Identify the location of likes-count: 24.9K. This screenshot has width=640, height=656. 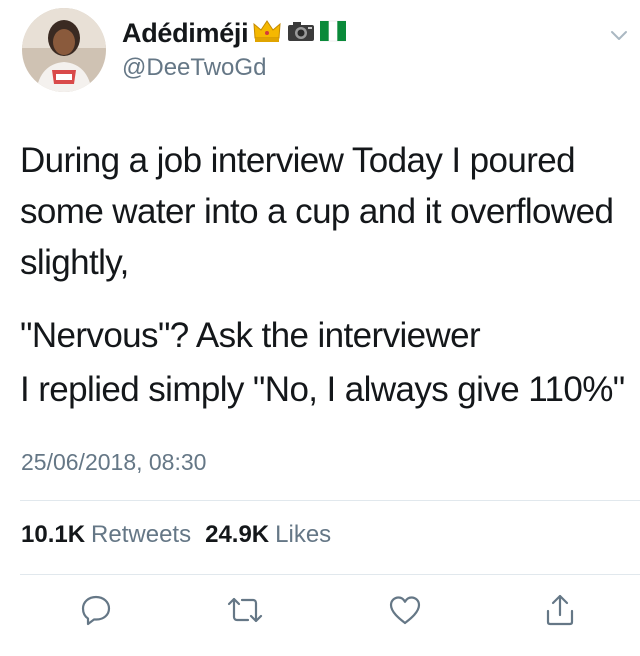
(237, 535).